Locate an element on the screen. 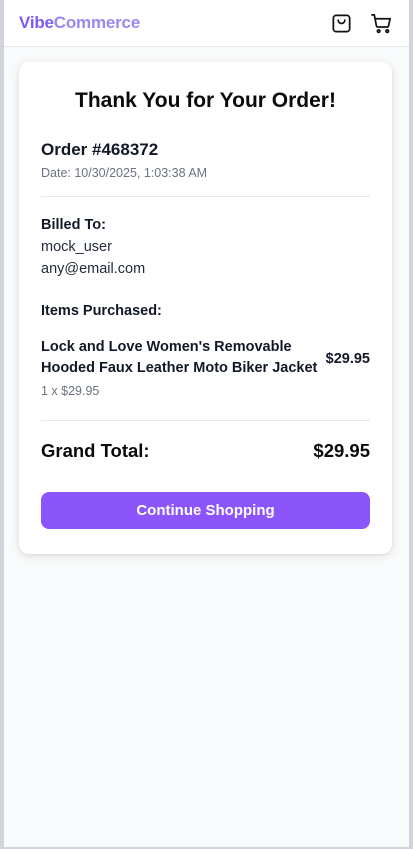  billed-to-name: mock_user is located at coordinates (76, 247).